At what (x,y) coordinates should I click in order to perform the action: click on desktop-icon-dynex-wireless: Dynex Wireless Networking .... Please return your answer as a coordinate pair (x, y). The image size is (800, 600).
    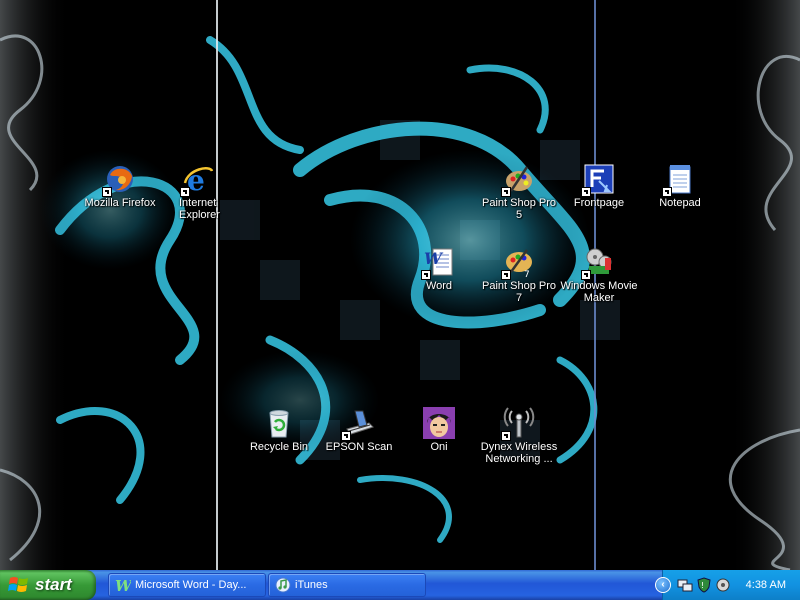
    Looking at the image, I should click on (519, 436).